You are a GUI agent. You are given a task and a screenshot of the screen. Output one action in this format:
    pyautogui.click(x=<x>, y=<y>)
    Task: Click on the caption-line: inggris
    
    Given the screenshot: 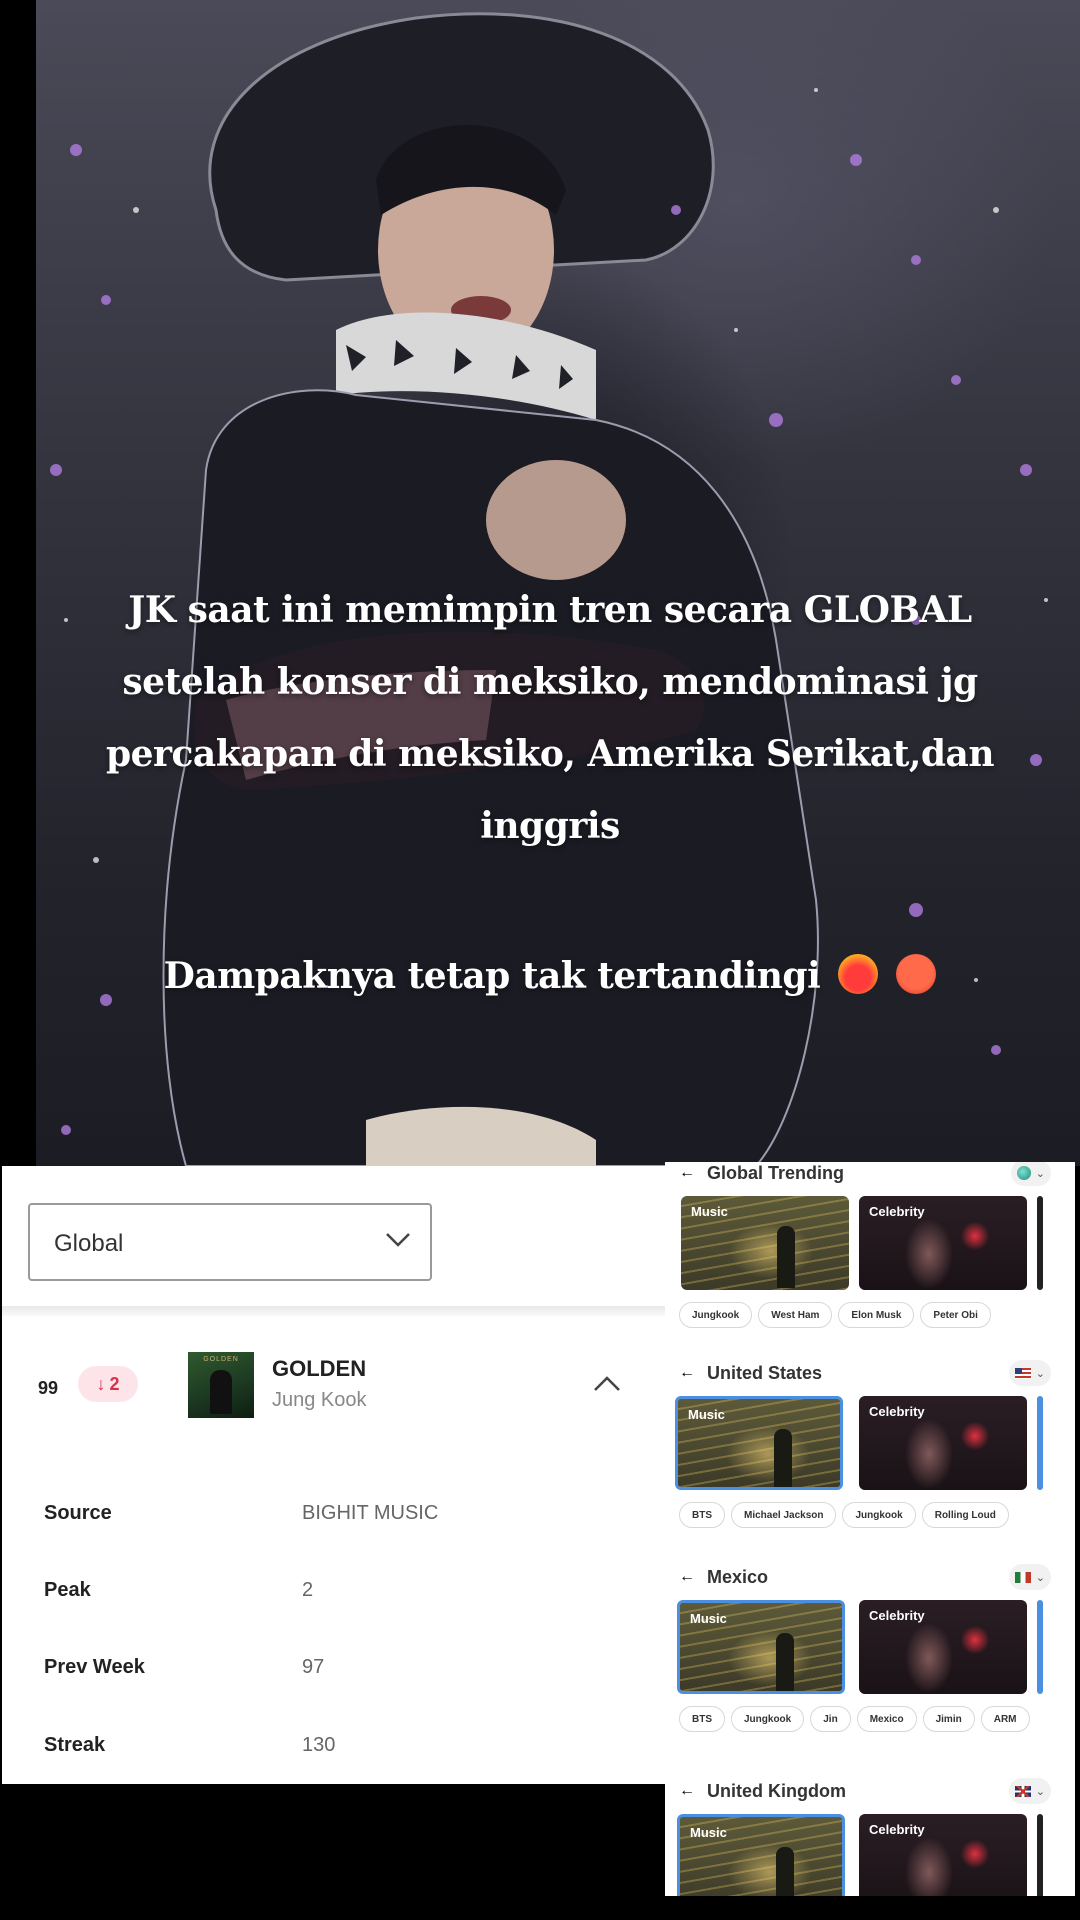 What is the action you would take?
    pyautogui.click(x=550, y=826)
    